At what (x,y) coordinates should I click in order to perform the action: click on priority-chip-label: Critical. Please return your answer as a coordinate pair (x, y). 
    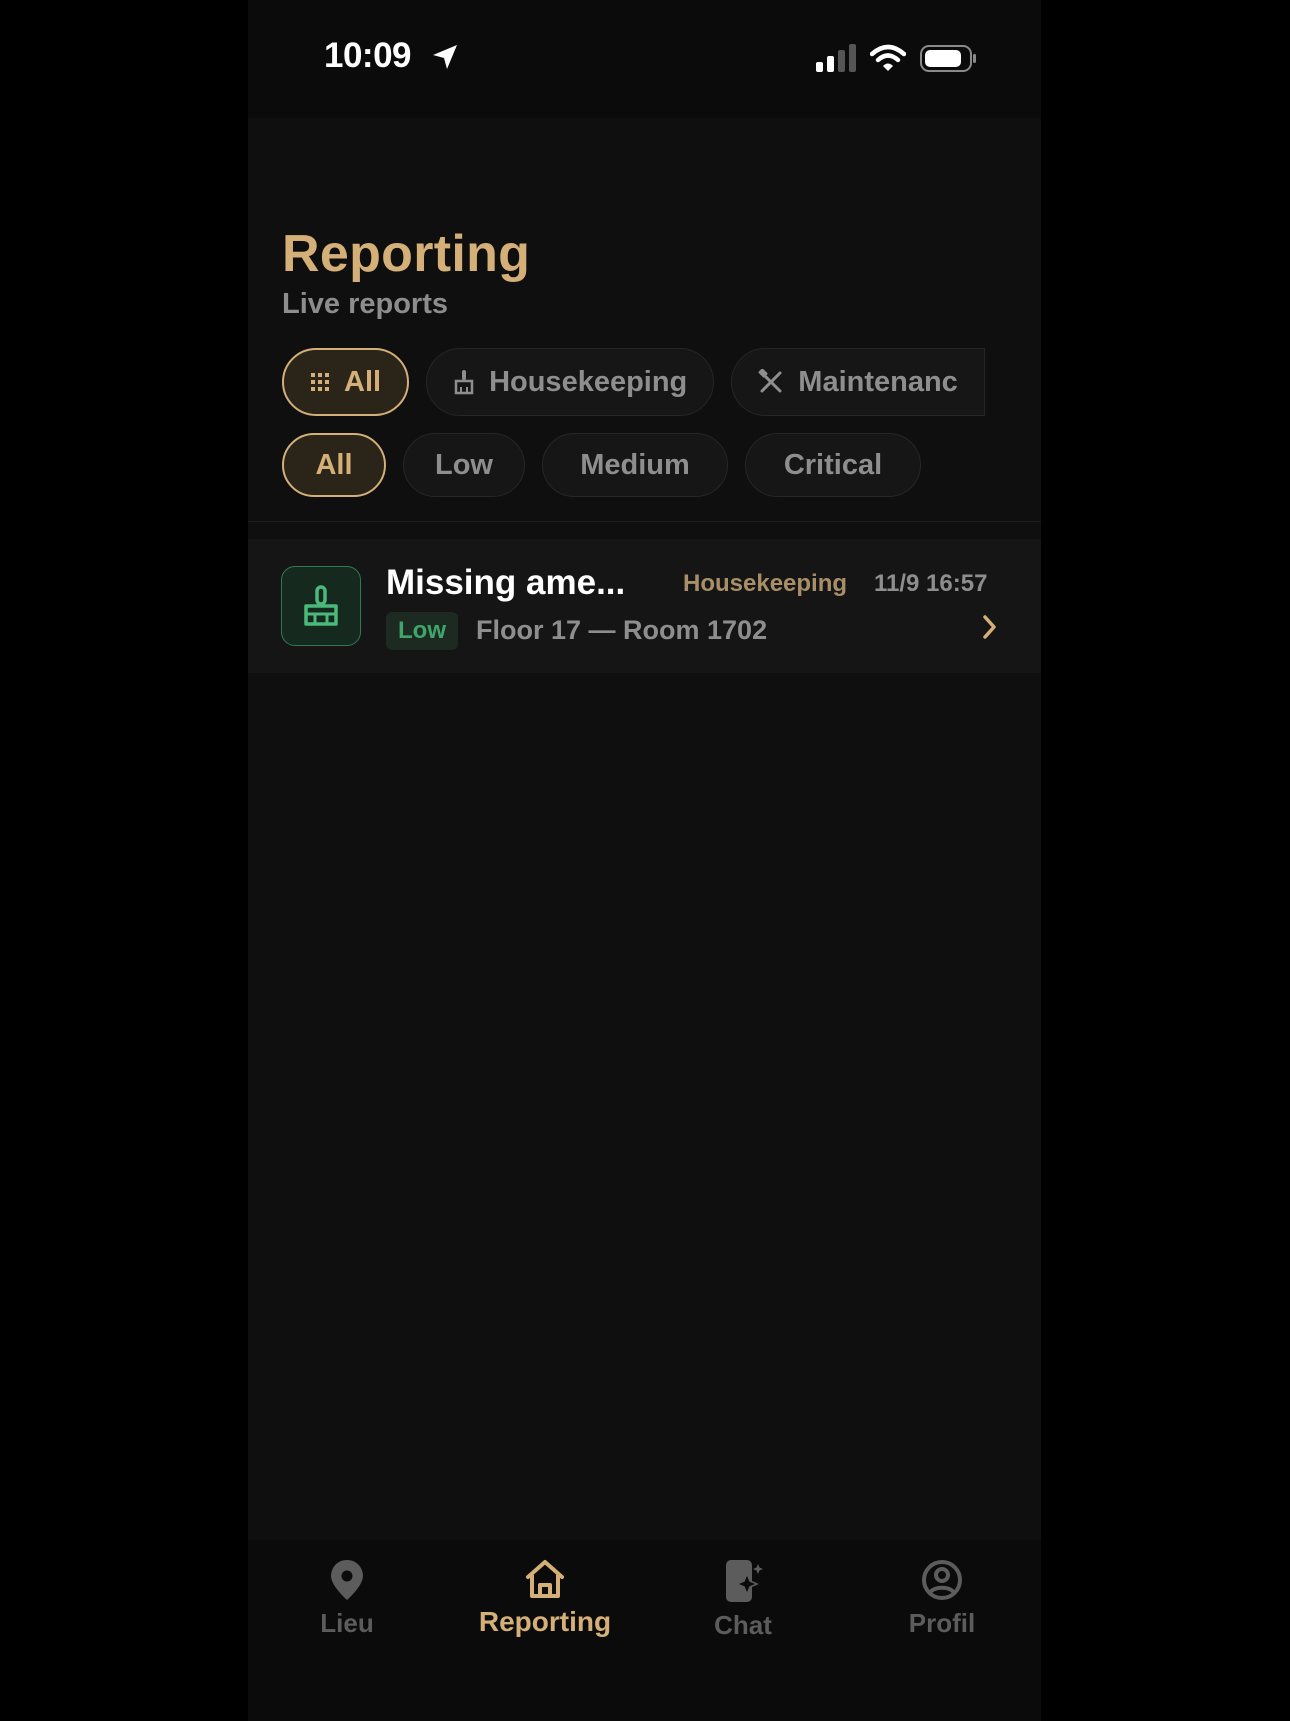
    Looking at the image, I should click on (833, 464).